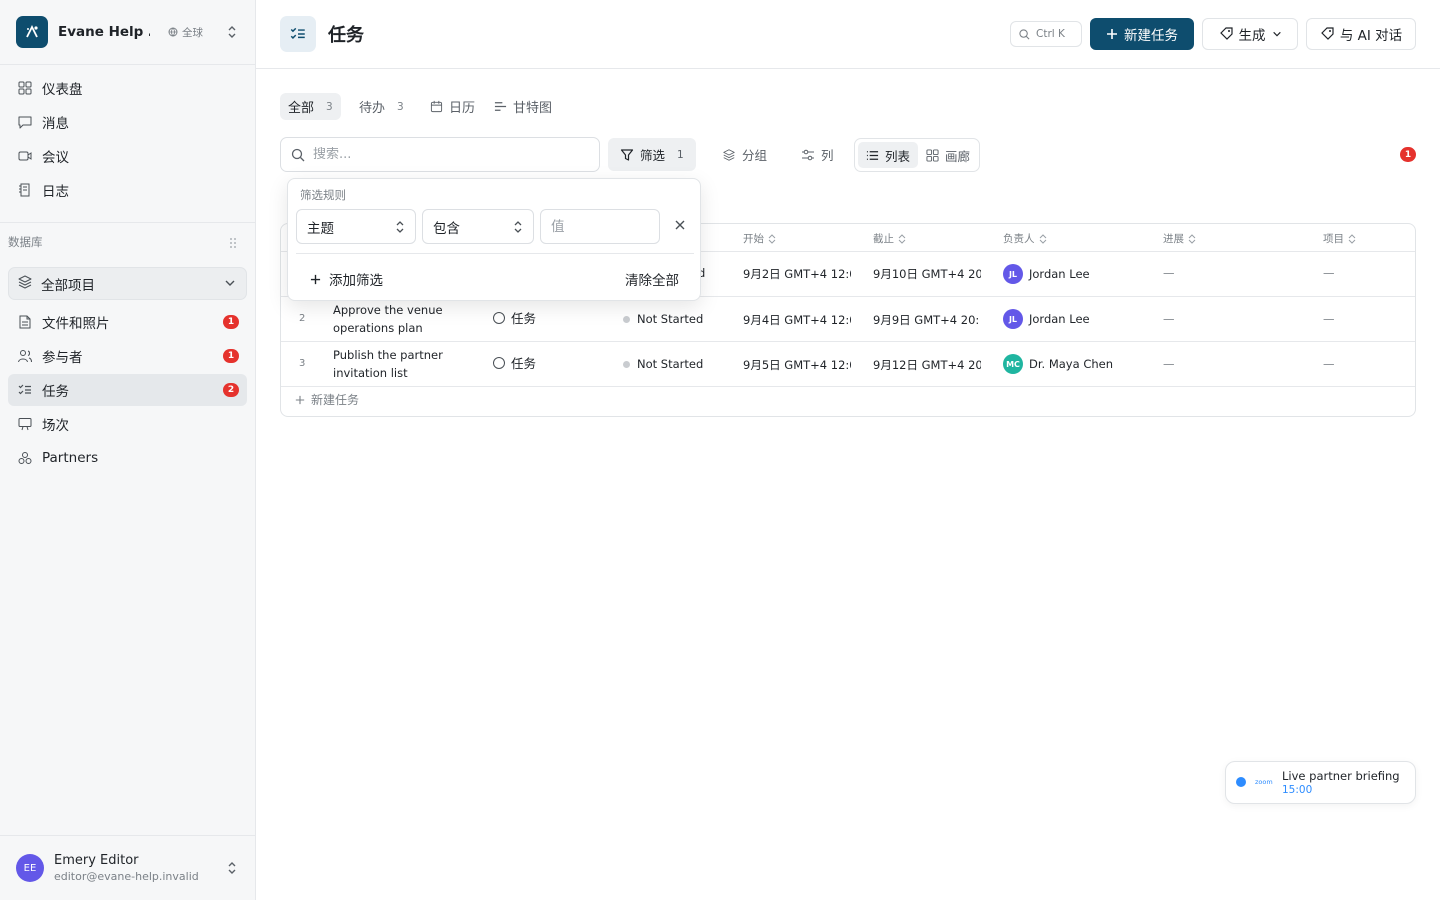 This screenshot has height=900, width=1440. What do you see at coordinates (652, 279) in the screenshot?
I see `clear-all-button: 清除全部` at bounding box center [652, 279].